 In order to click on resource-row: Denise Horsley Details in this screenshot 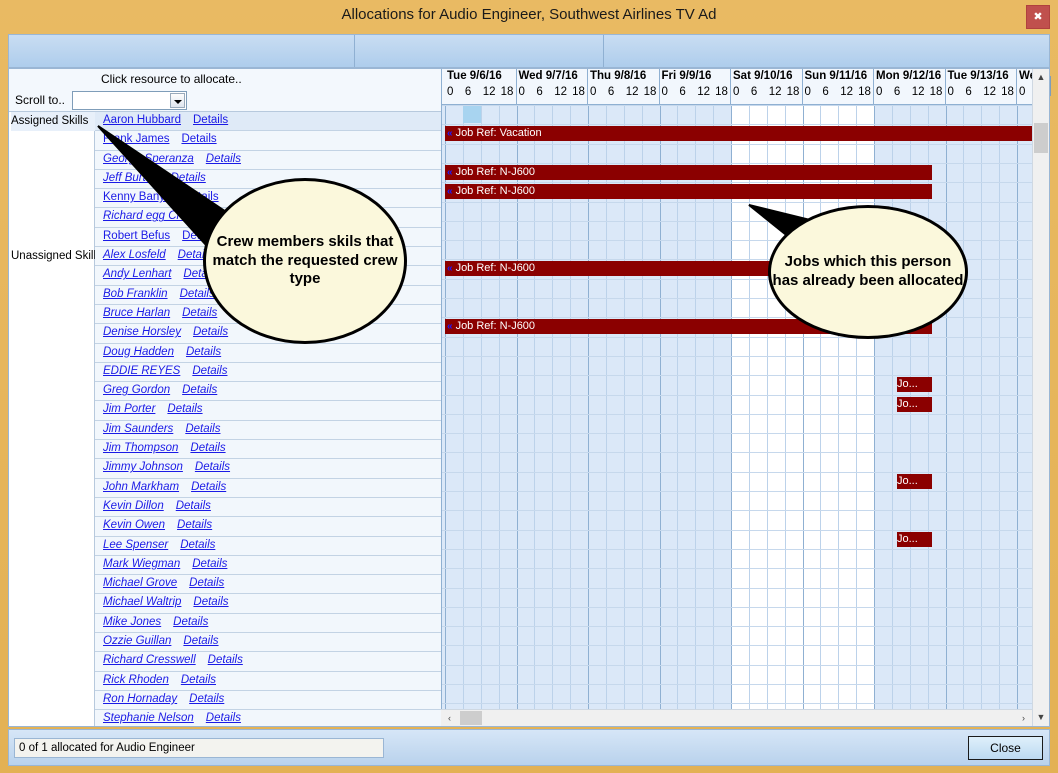, I will do `click(268, 334)`.